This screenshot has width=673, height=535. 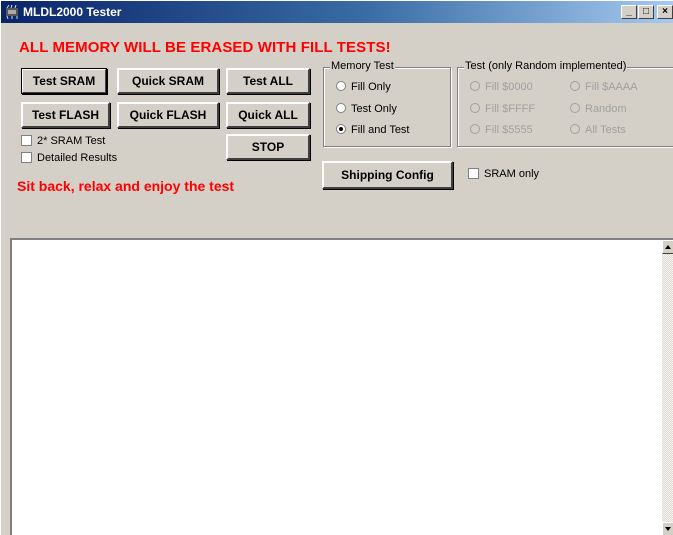 I want to click on radio-label: All Tests, so click(x=605, y=130).